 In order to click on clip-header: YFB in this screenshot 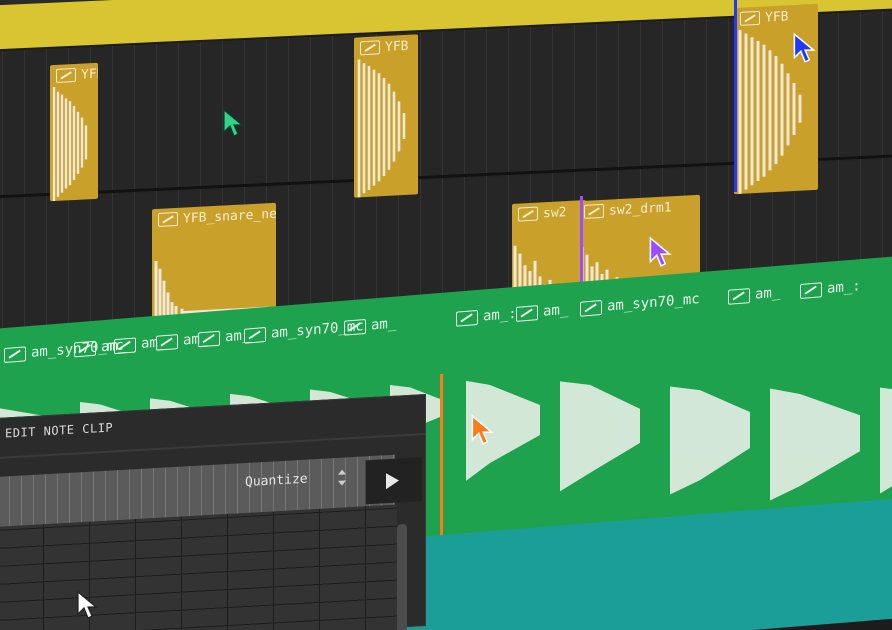, I will do `click(74, 75)`.